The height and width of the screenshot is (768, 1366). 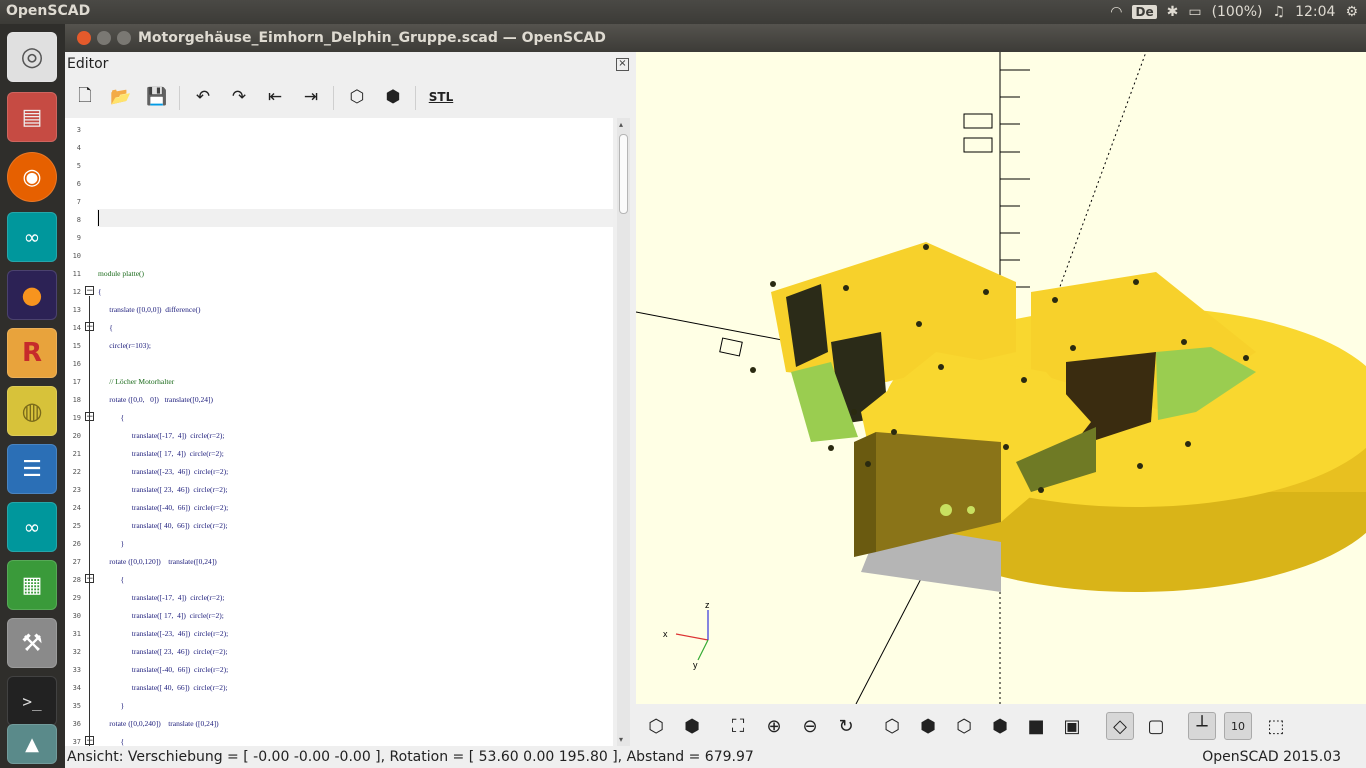 What do you see at coordinates (76, 292) in the screenshot?
I see `line-number: 12` at bounding box center [76, 292].